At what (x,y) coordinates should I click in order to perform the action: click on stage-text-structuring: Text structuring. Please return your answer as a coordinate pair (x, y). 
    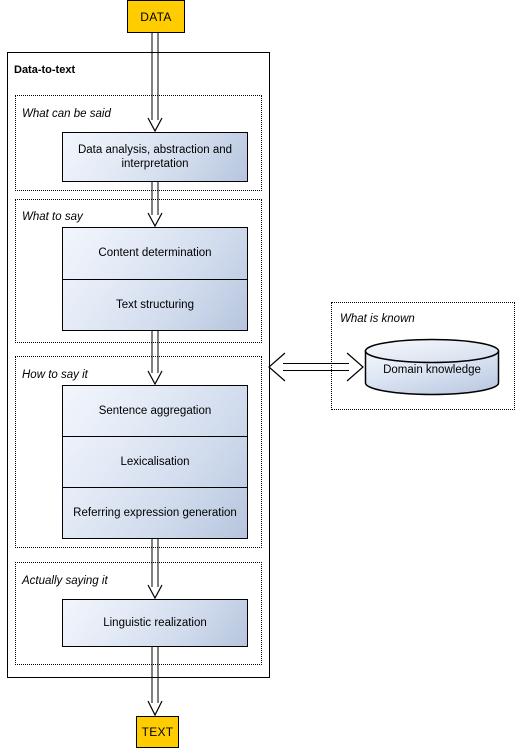
    Looking at the image, I should click on (155, 305).